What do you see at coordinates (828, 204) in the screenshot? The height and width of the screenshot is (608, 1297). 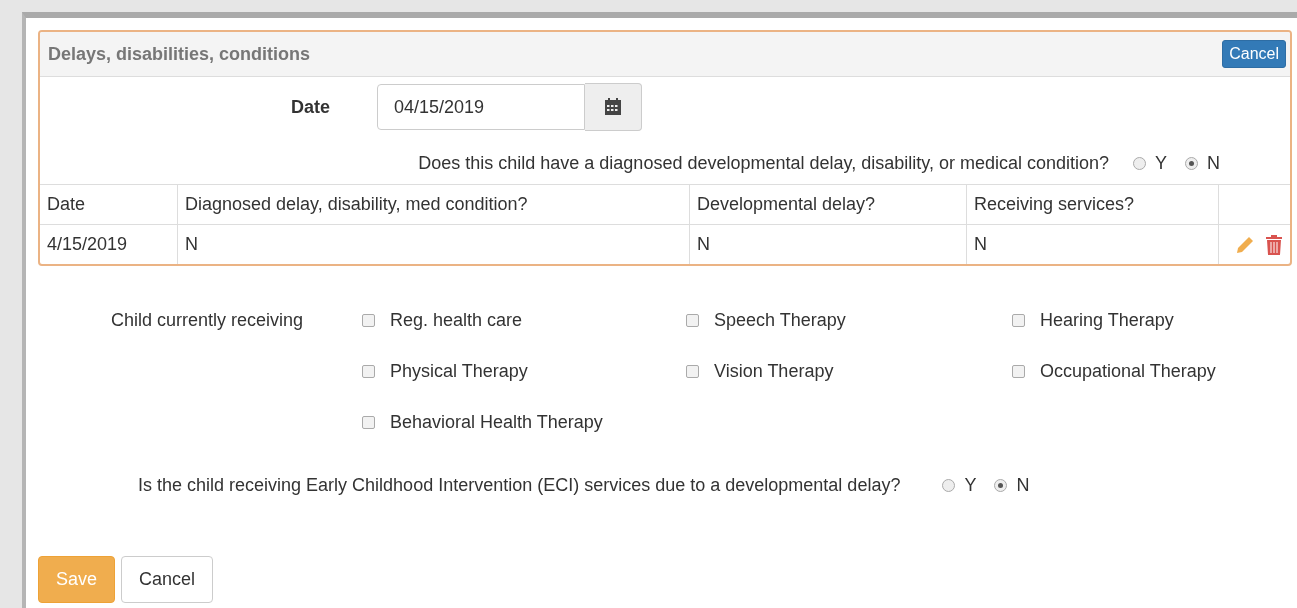 I see `column-header: Developmental delay?` at bounding box center [828, 204].